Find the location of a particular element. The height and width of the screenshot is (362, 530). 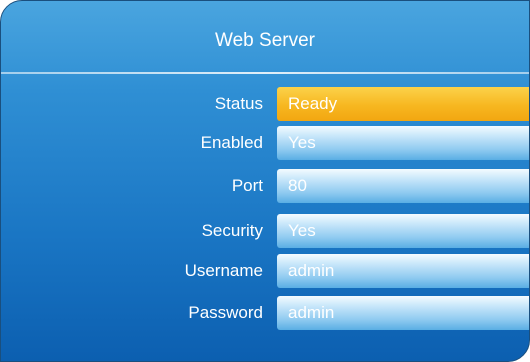

security-value-field: Yes is located at coordinates (403, 231).